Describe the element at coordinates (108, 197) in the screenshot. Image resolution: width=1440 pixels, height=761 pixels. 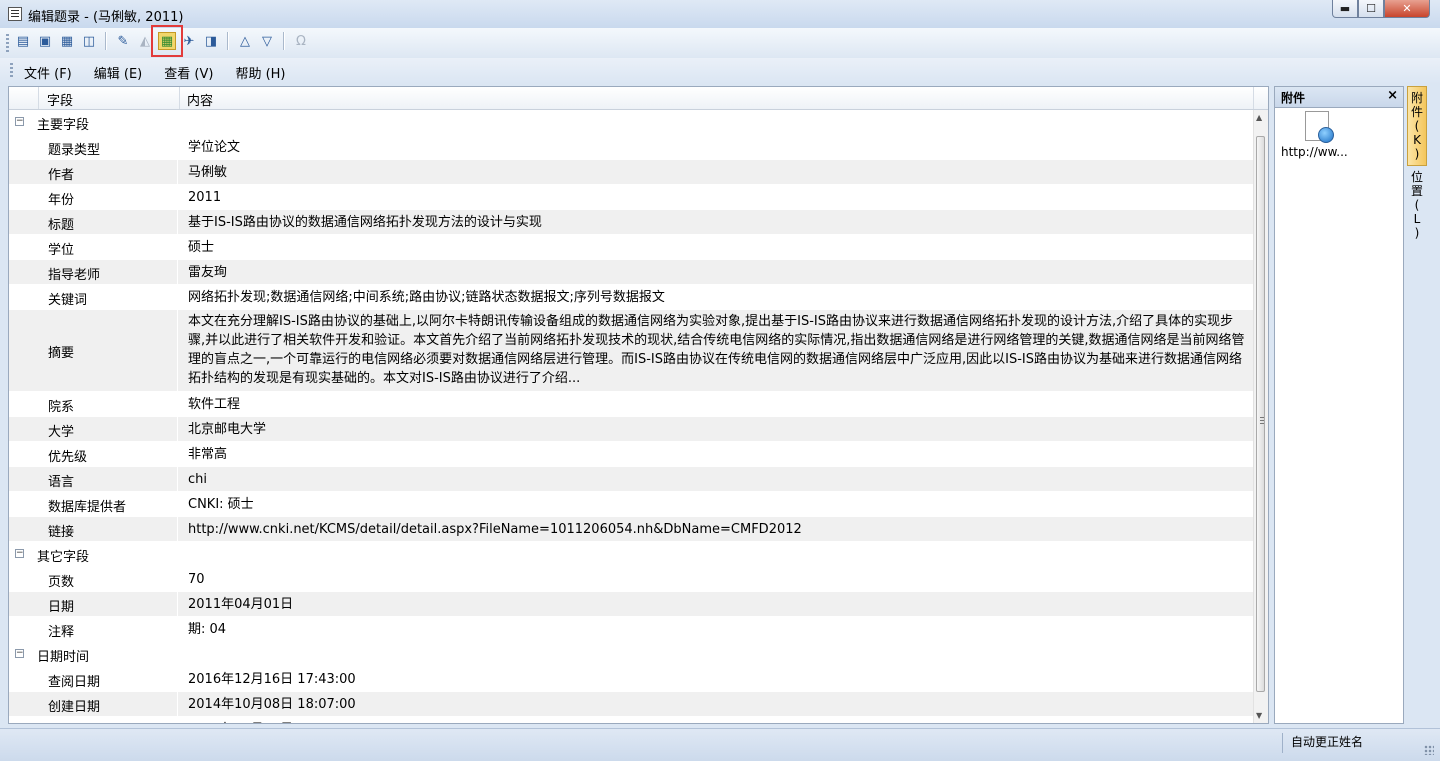
I see `field-name: 年份` at that location.